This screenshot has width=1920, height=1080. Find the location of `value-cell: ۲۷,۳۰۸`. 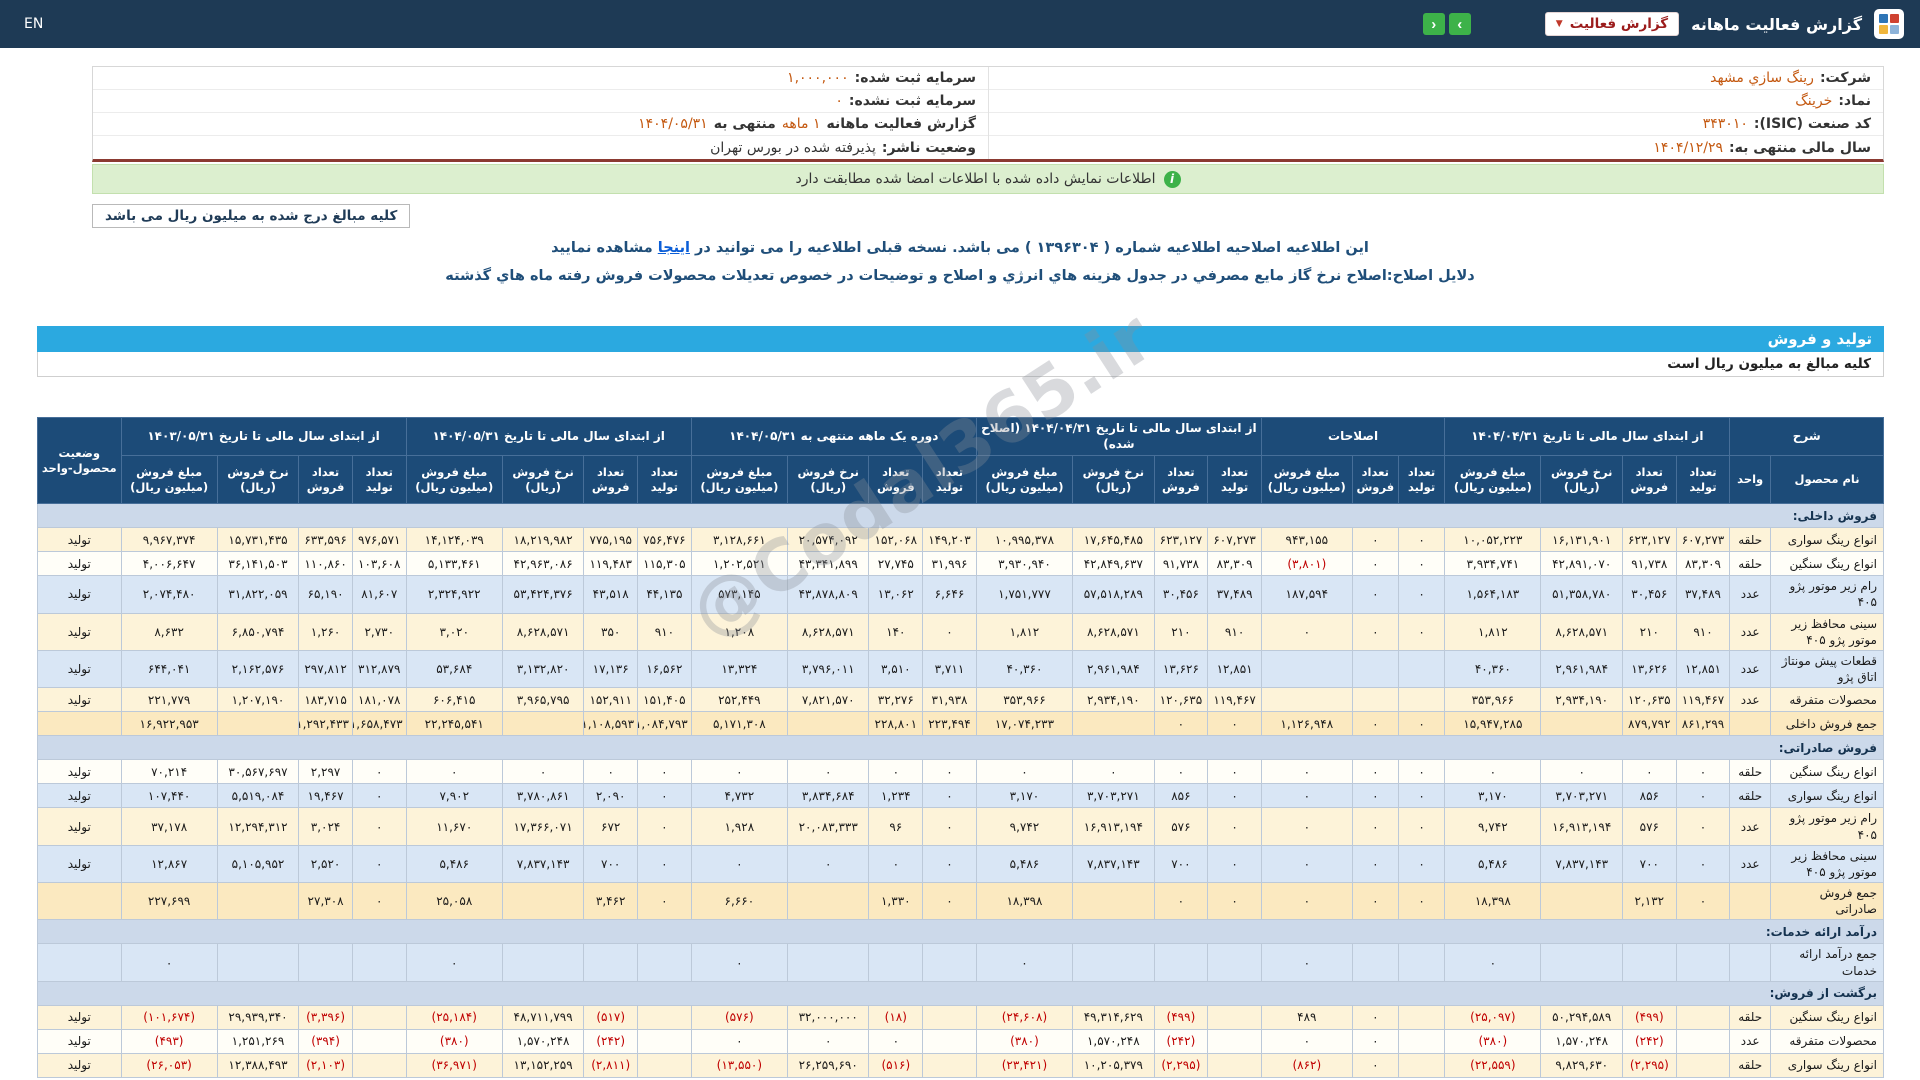

value-cell: ۲۷,۳۰۸ is located at coordinates (325, 901).